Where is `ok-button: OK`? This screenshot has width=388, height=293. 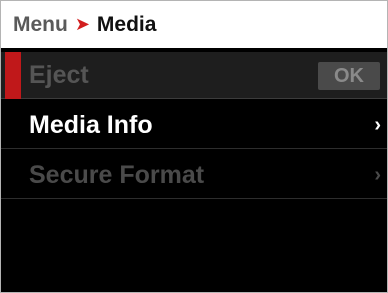
ok-button: OK is located at coordinates (349, 76).